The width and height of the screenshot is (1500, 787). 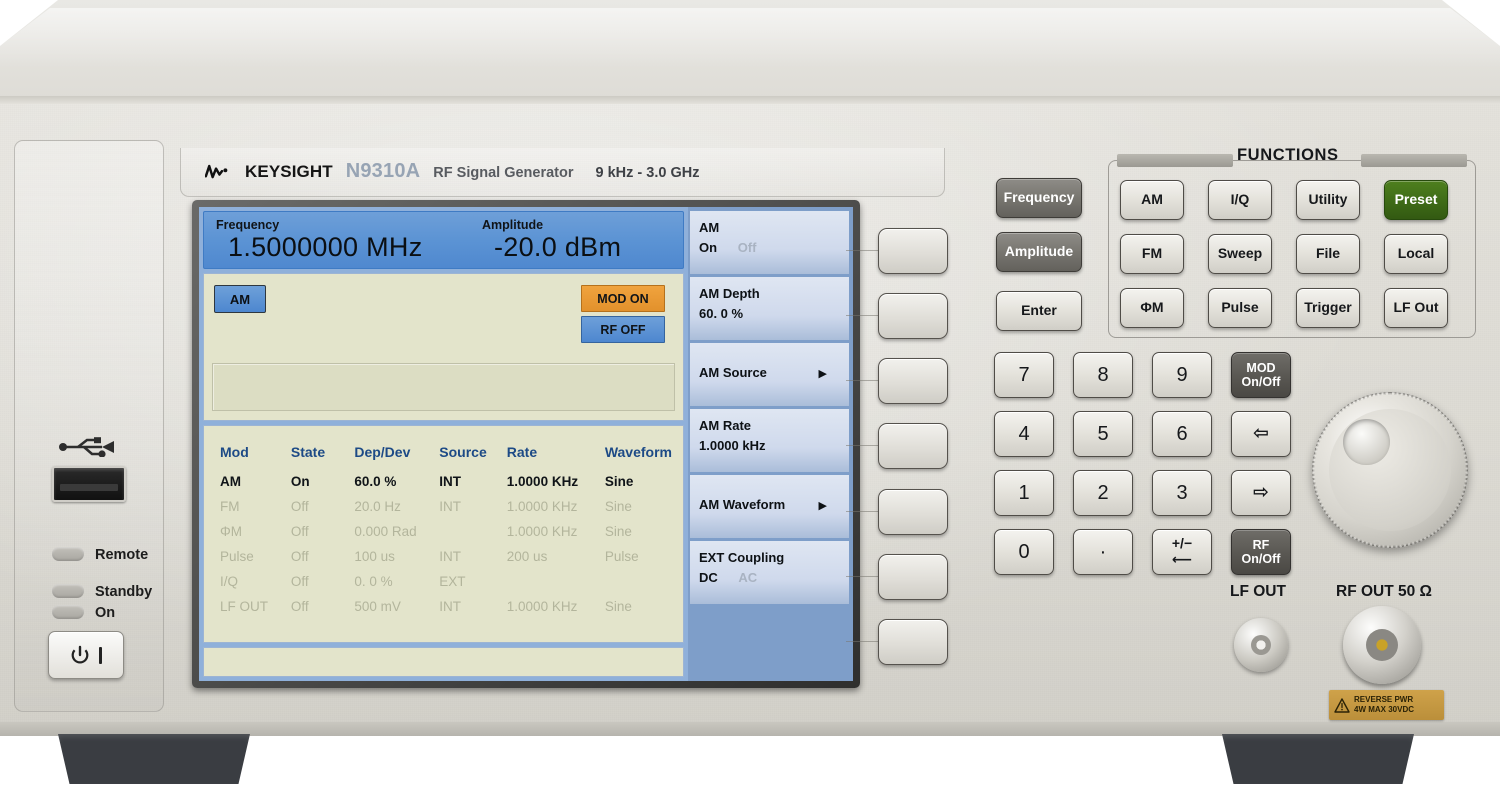 What do you see at coordinates (1261, 434) in the screenshot?
I see `left-arrow-icon-button: ⇦` at bounding box center [1261, 434].